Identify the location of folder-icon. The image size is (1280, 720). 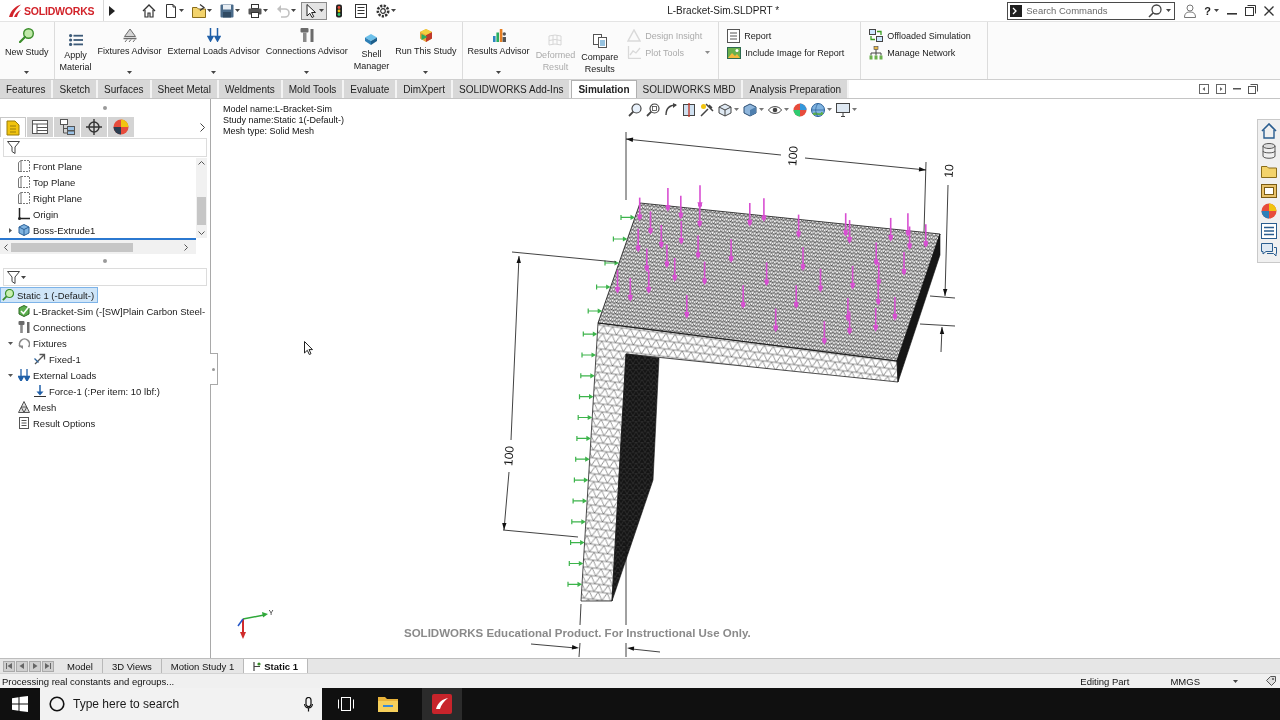
(1269, 171).